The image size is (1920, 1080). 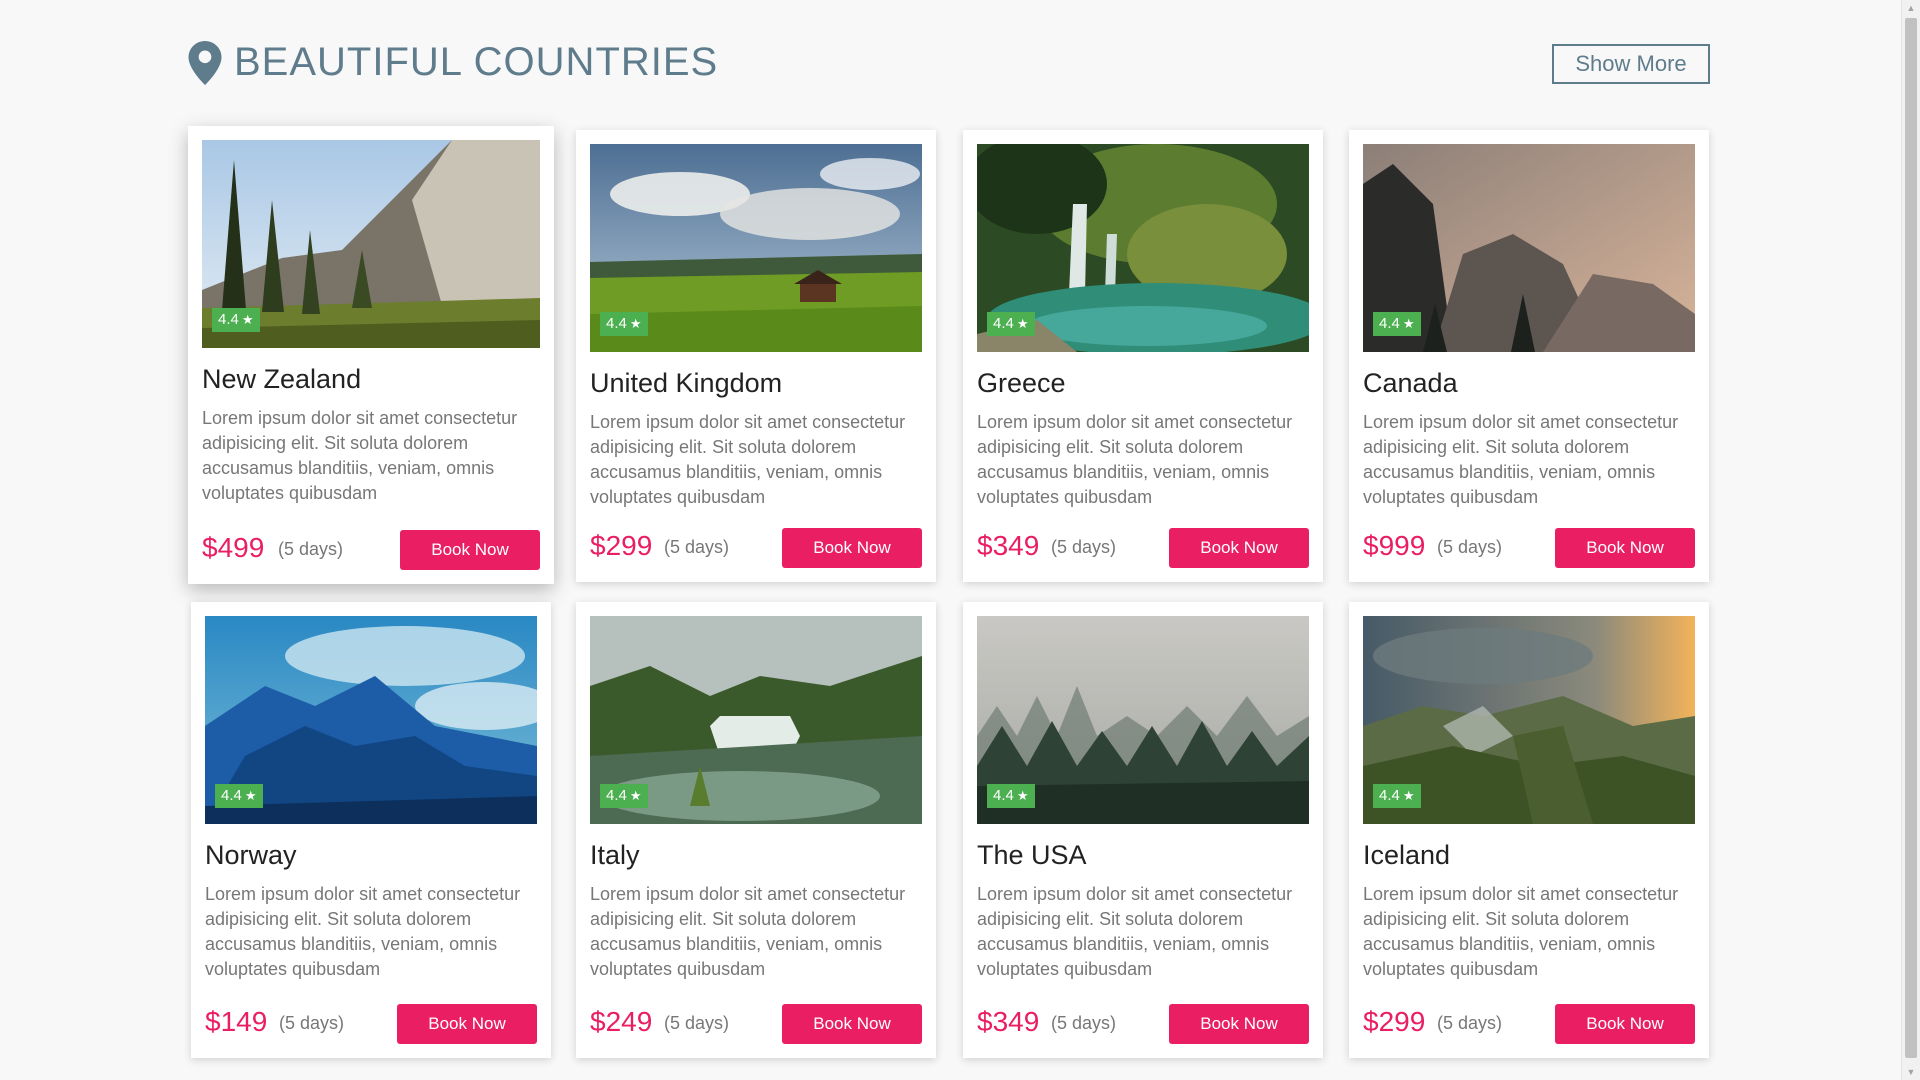 I want to click on country-name: Canada, so click(x=1410, y=383).